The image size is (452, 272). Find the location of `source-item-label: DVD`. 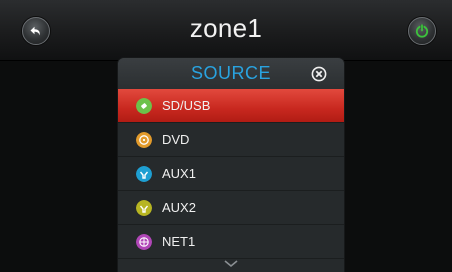

source-item-label: DVD is located at coordinates (176, 139).